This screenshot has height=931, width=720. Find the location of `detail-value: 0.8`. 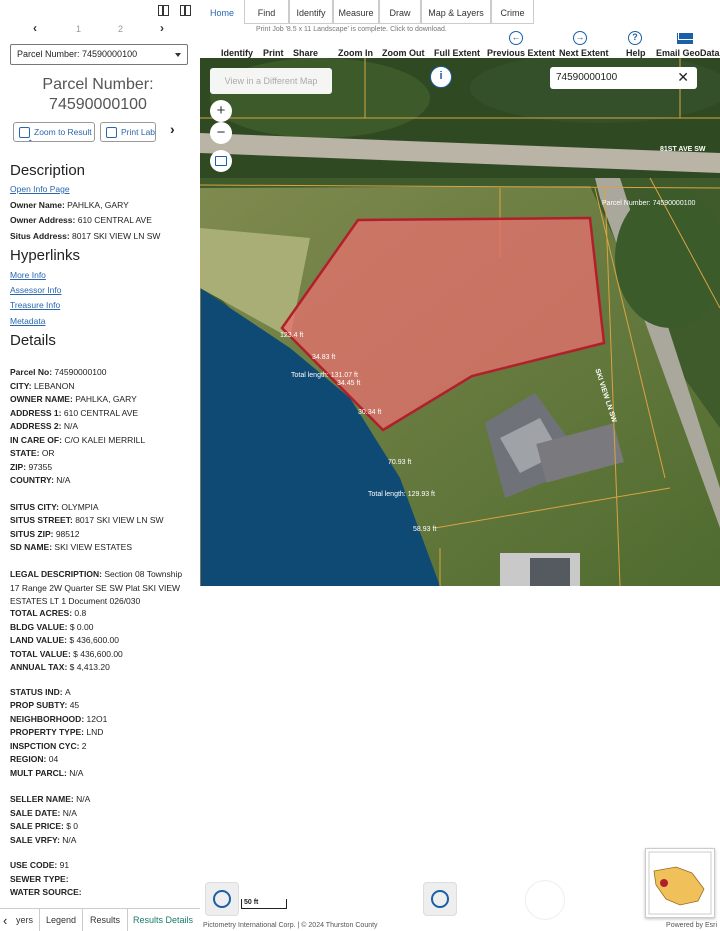

detail-value: 0.8 is located at coordinates (80, 613).